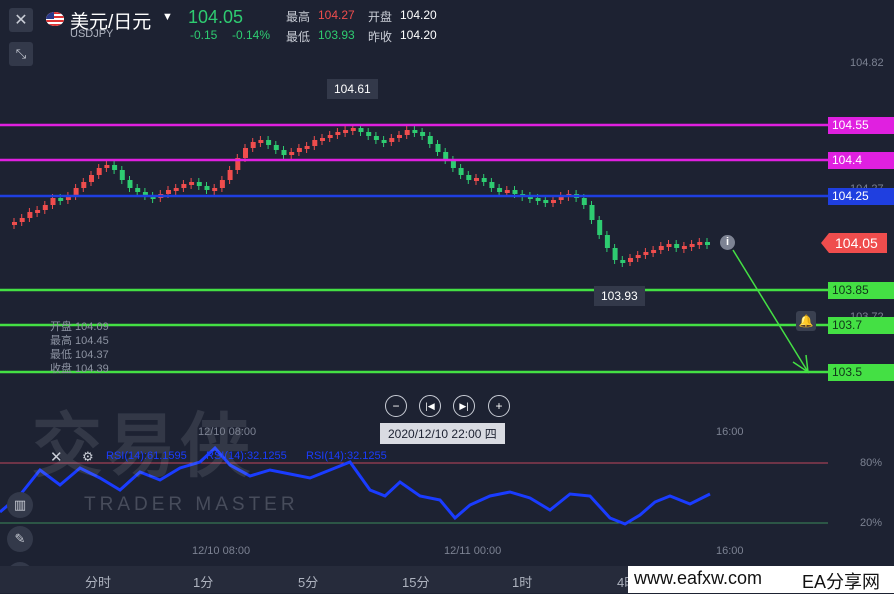 Image resolution: width=894 pixels, height=594 pixels. Describe the element at coordinates (79, 341) in the screenshot. I see `ohlc-high: 最高 104.45` at that location.